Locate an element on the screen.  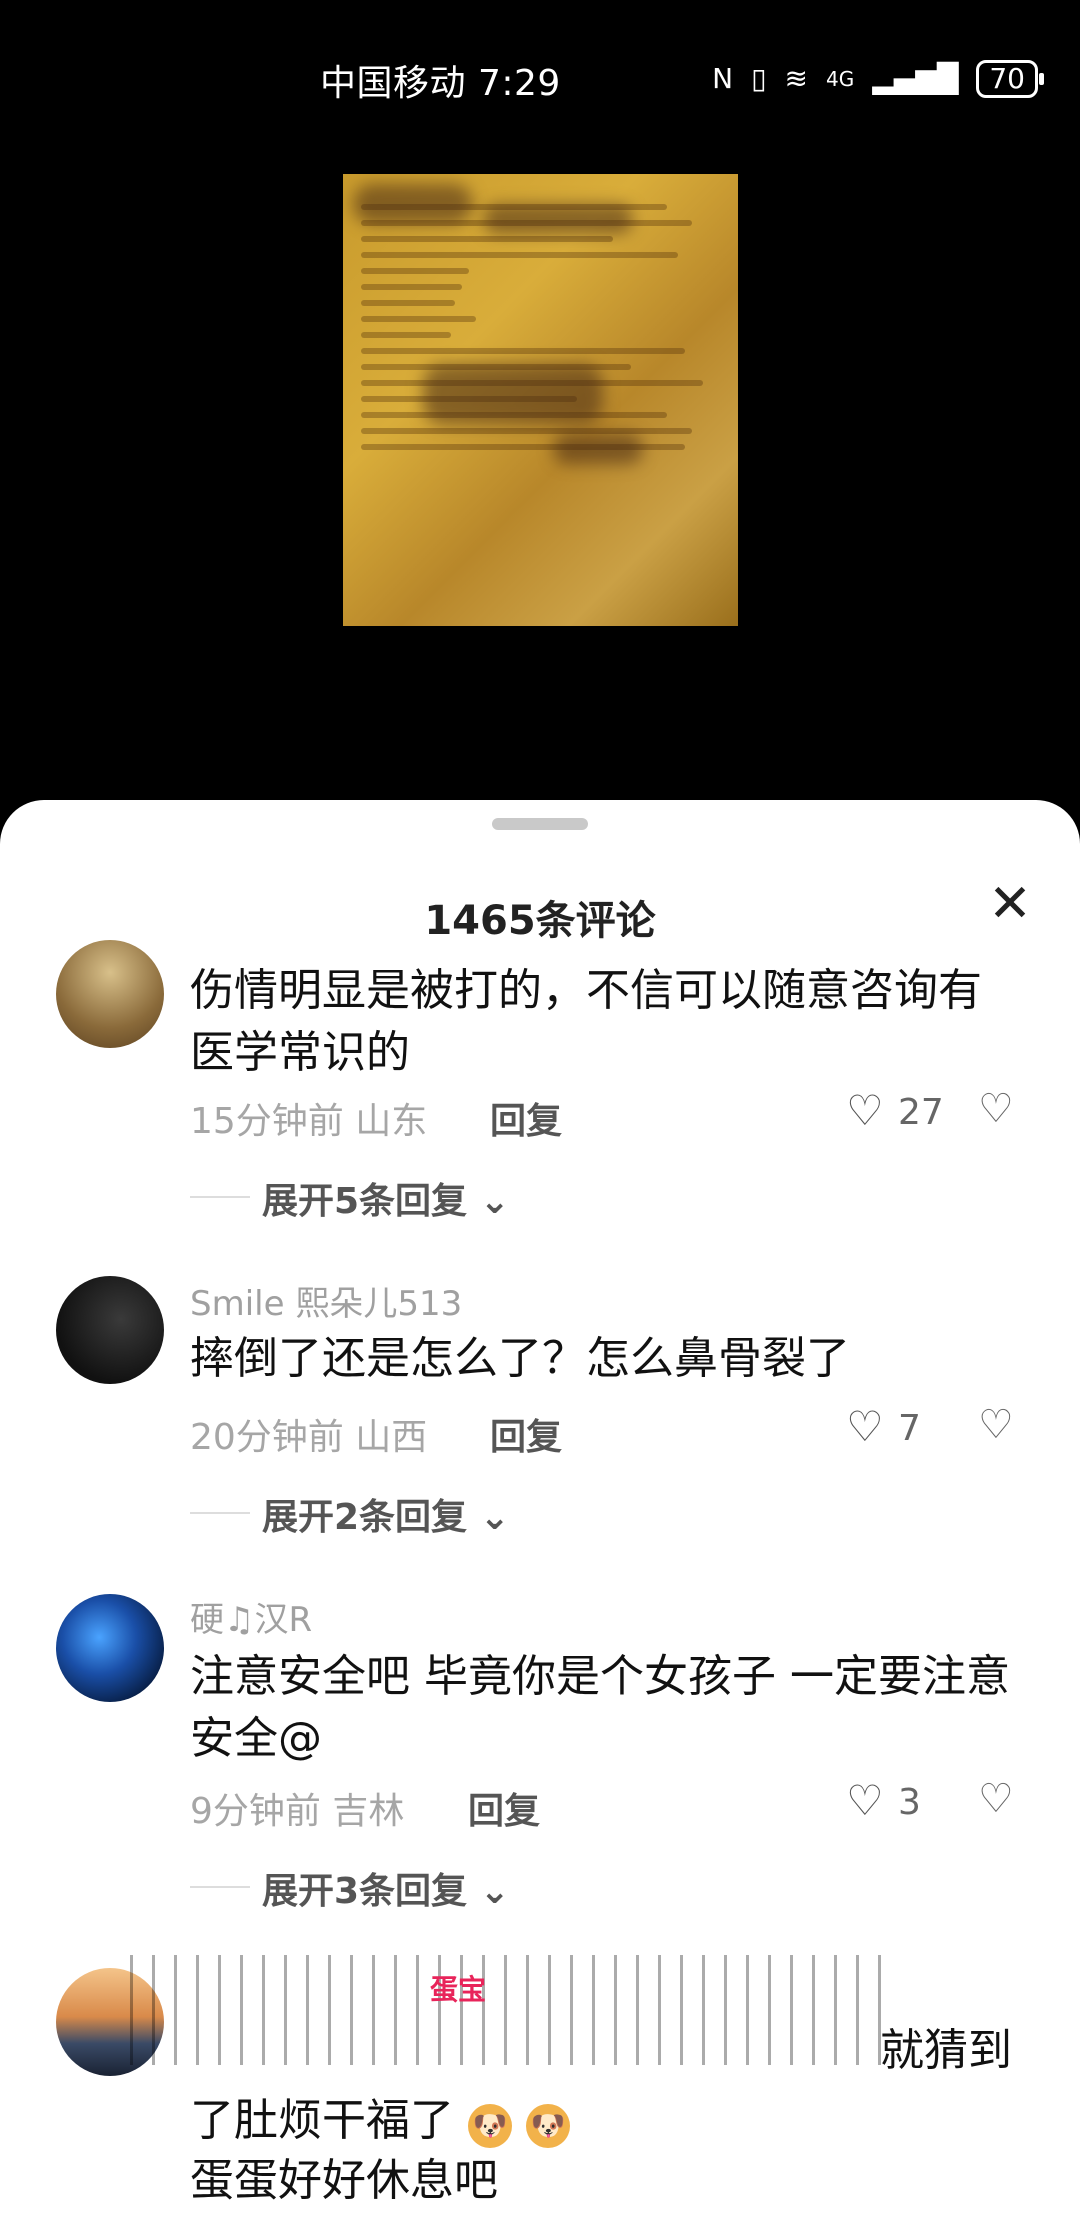
user-tag: 蛋宝 is located at coordinates (458, 1989).